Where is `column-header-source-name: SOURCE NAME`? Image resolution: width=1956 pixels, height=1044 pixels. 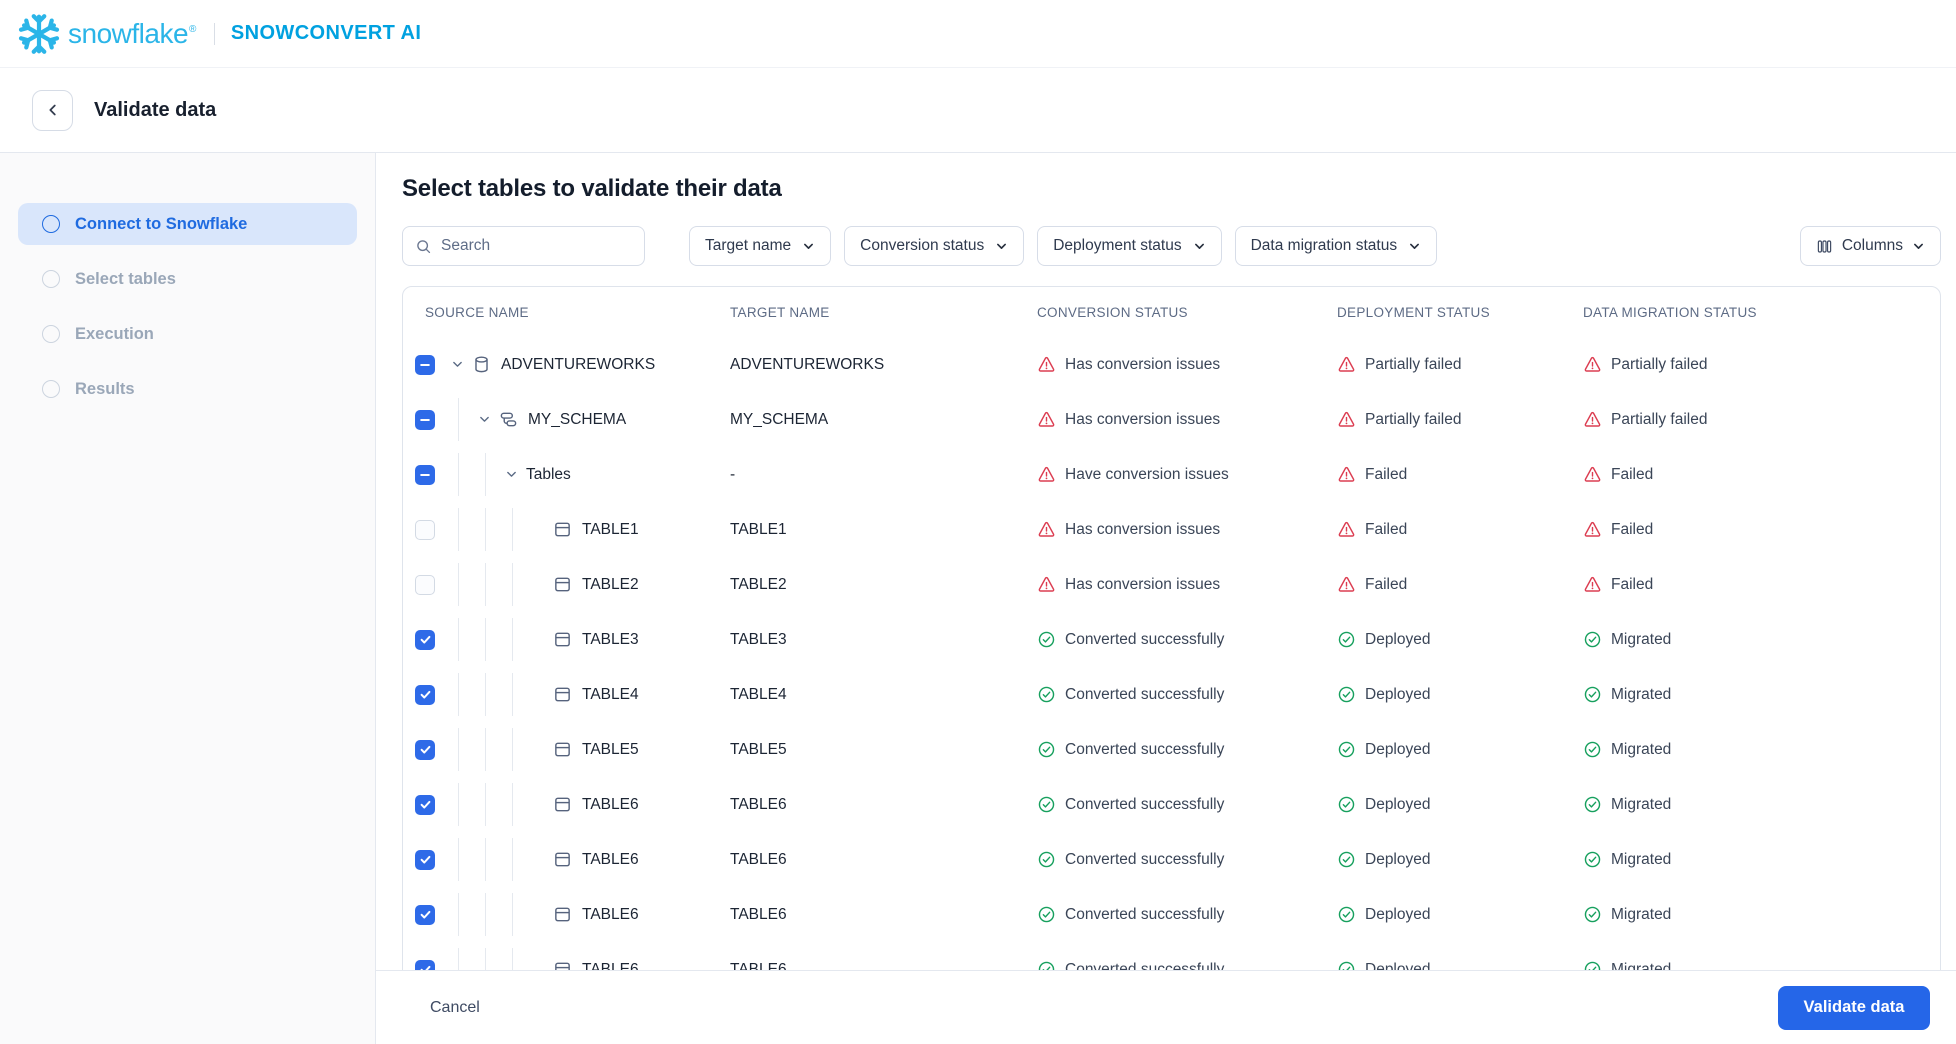 column-header-source-name: SOURCE NAME is located at coordinates (477, 312).